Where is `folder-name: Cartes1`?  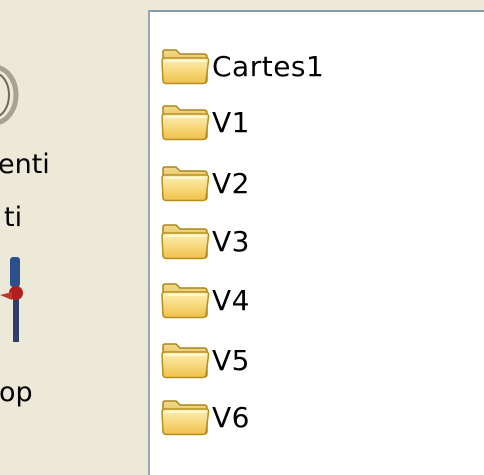 folder-name: Cartes1 is located at coordinates (268, 66).